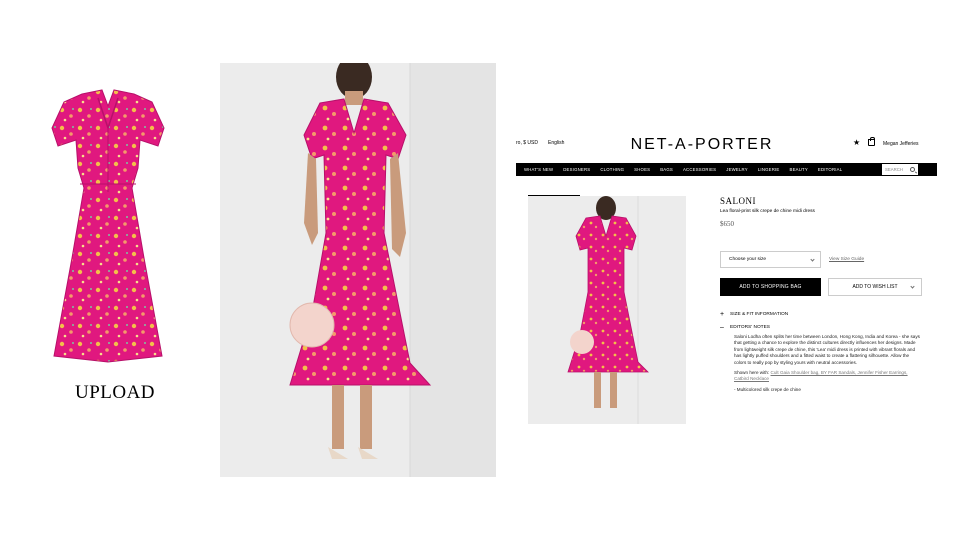 This screenshot has width=960, height=540. What do you see at coordinates (894, 169) in the screenshot?
I see `search-placeholder: SEARCH` at bounding box center [894, 169].